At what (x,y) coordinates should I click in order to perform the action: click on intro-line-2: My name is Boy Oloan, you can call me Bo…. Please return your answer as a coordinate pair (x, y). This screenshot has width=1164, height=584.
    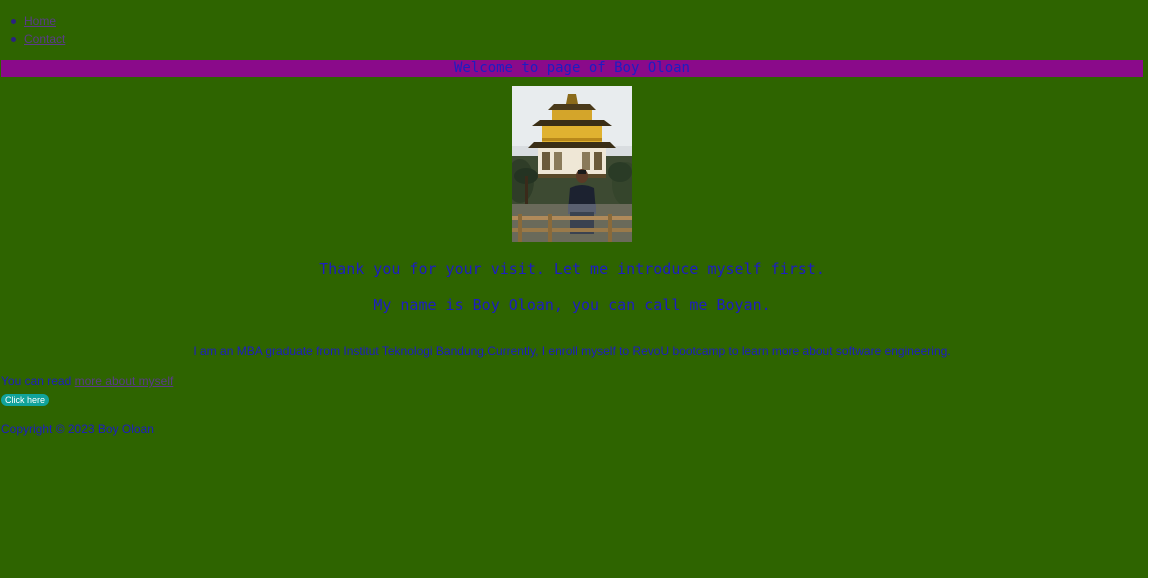
    Looking at the image, I should click on (572, 305).